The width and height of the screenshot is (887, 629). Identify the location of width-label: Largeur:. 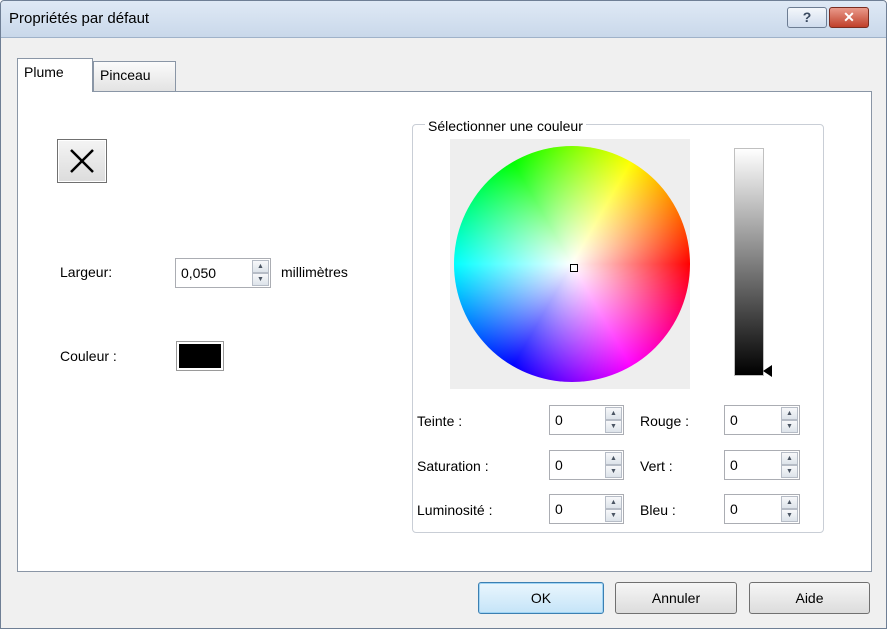
(86, 272).